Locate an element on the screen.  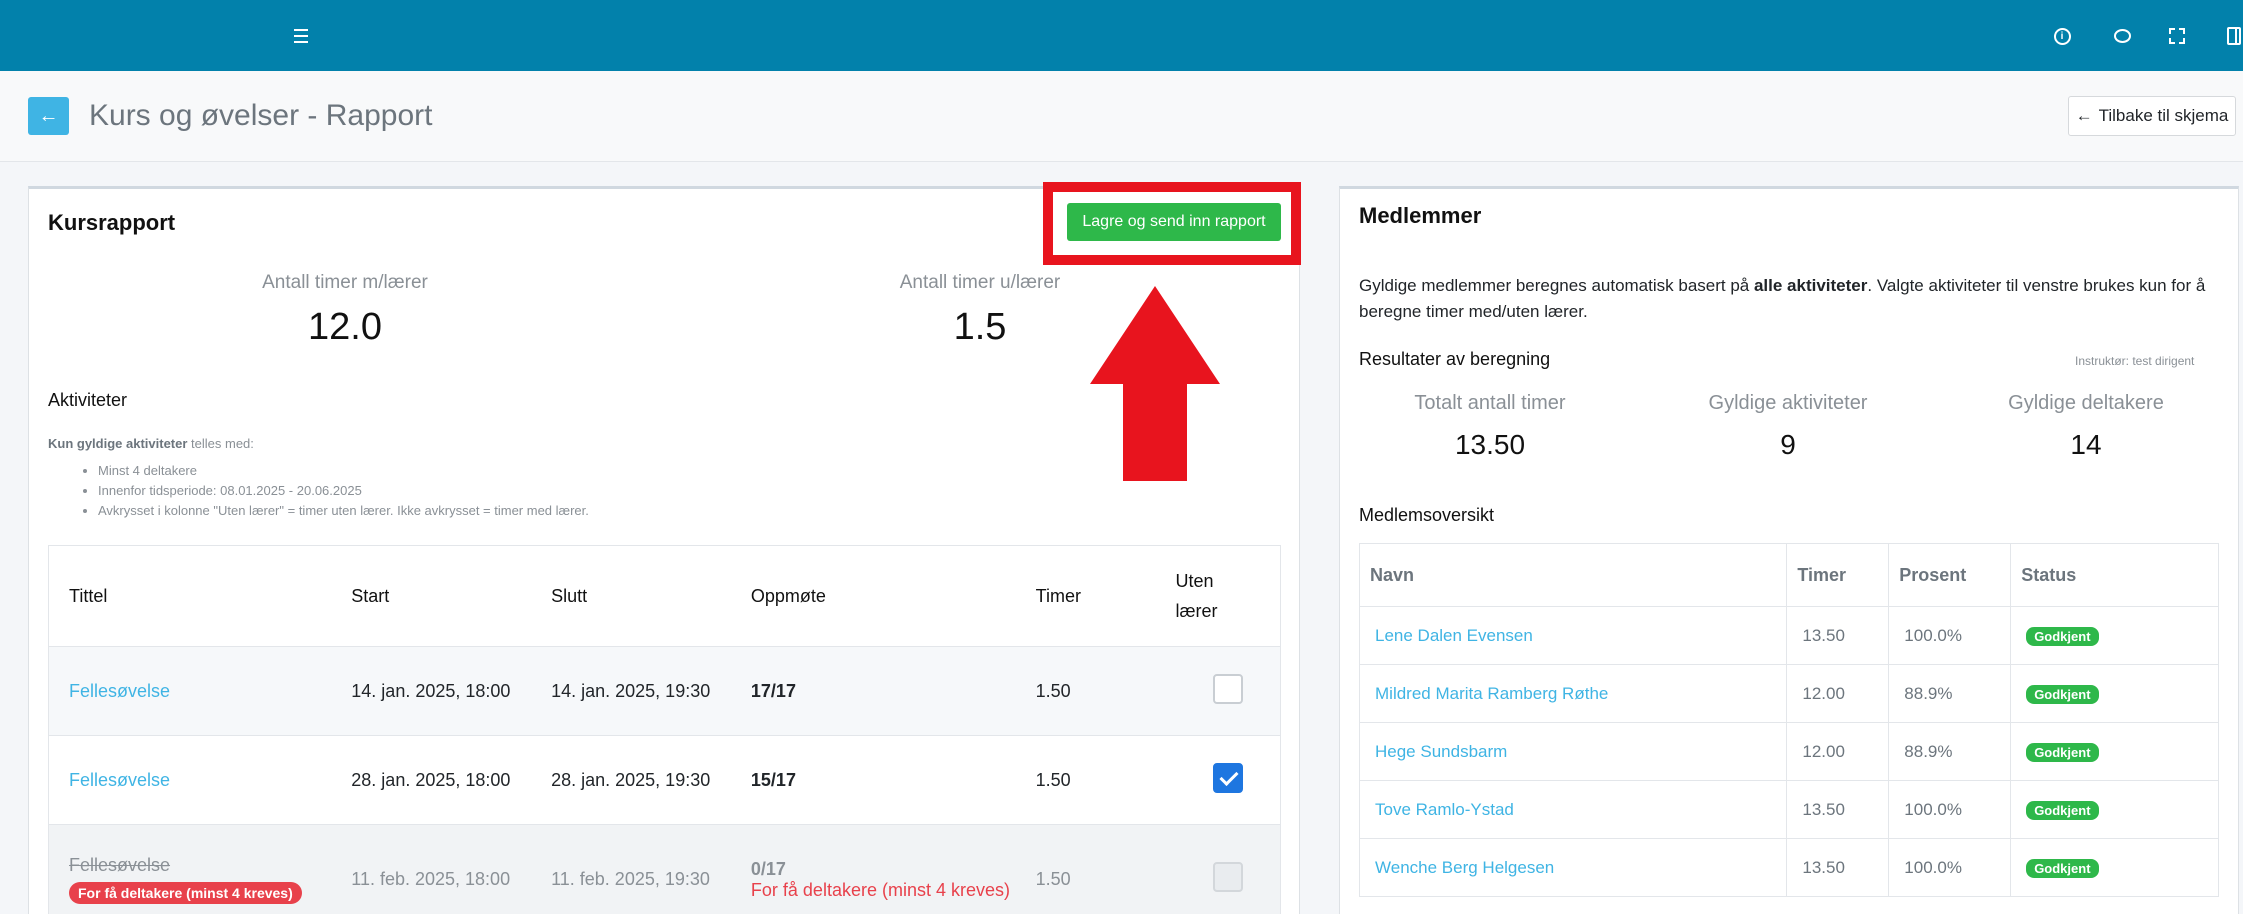
table-row: Tove Ramlo-Ystad 13.50 100.0% Godkjent is located at coordinates (1789, 809).